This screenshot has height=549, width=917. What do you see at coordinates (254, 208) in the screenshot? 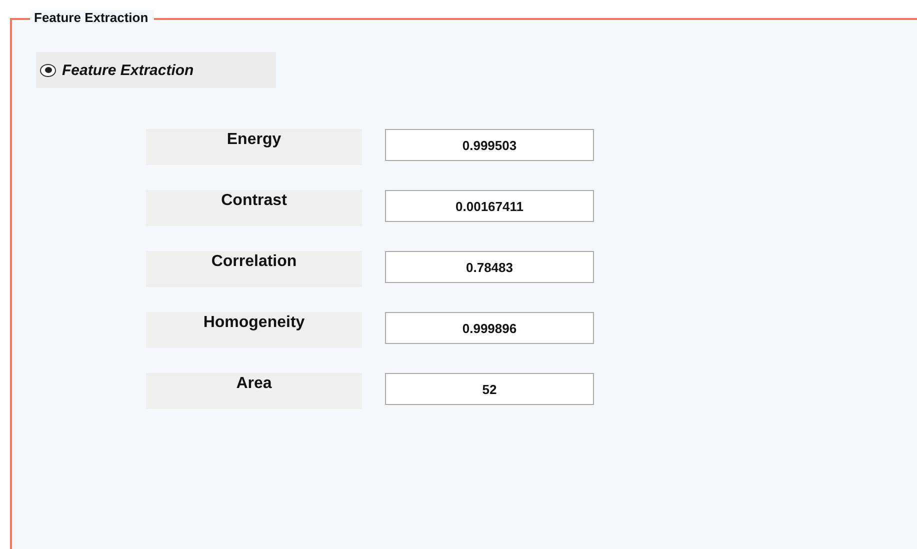
I see `feature-label: Contrast` at bounding box center [254, 208].